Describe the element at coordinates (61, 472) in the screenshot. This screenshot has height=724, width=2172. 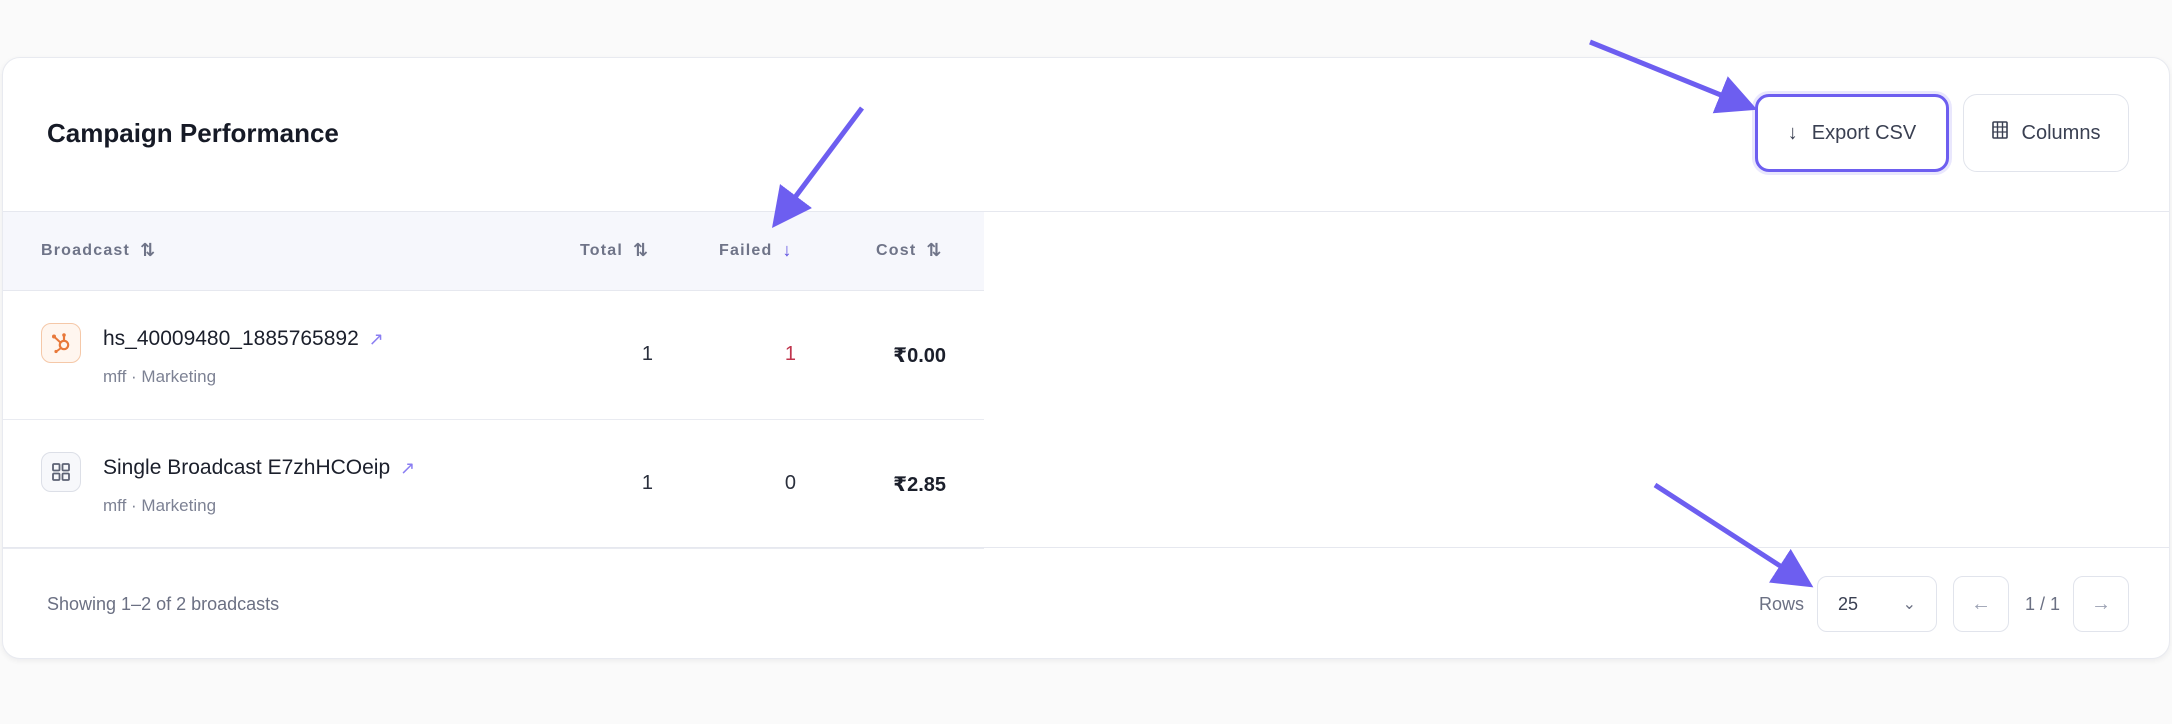
I see `grid-icon` at that location.